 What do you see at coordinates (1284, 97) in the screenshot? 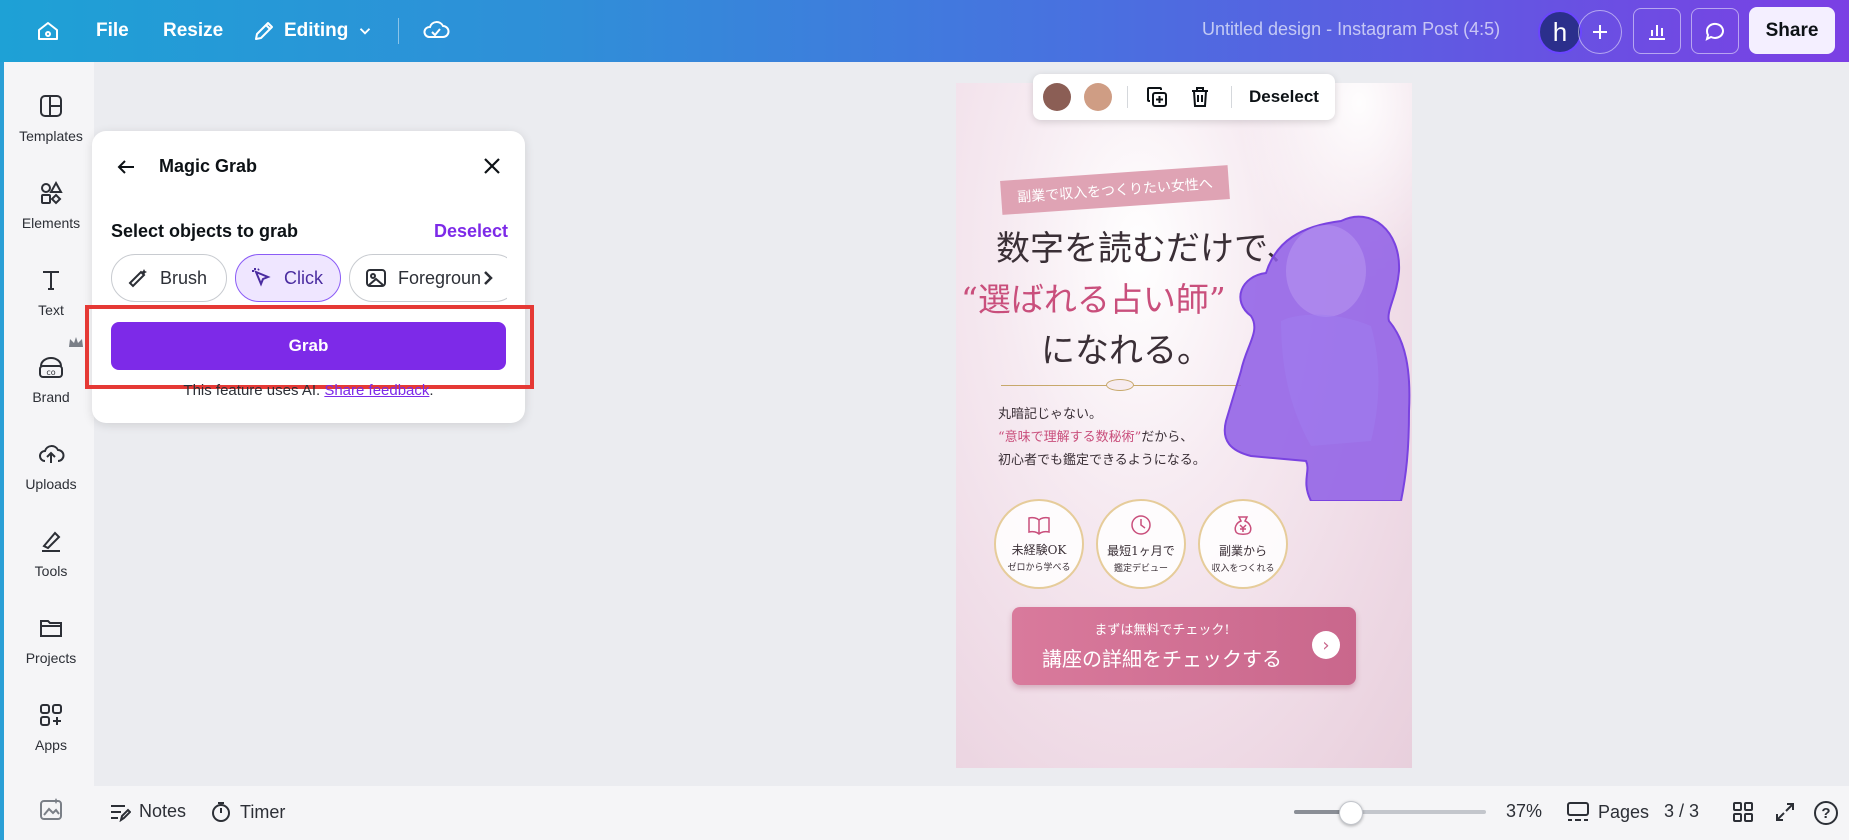
I see `deselect-button: Deselect` at bounding box center [1284, 97].